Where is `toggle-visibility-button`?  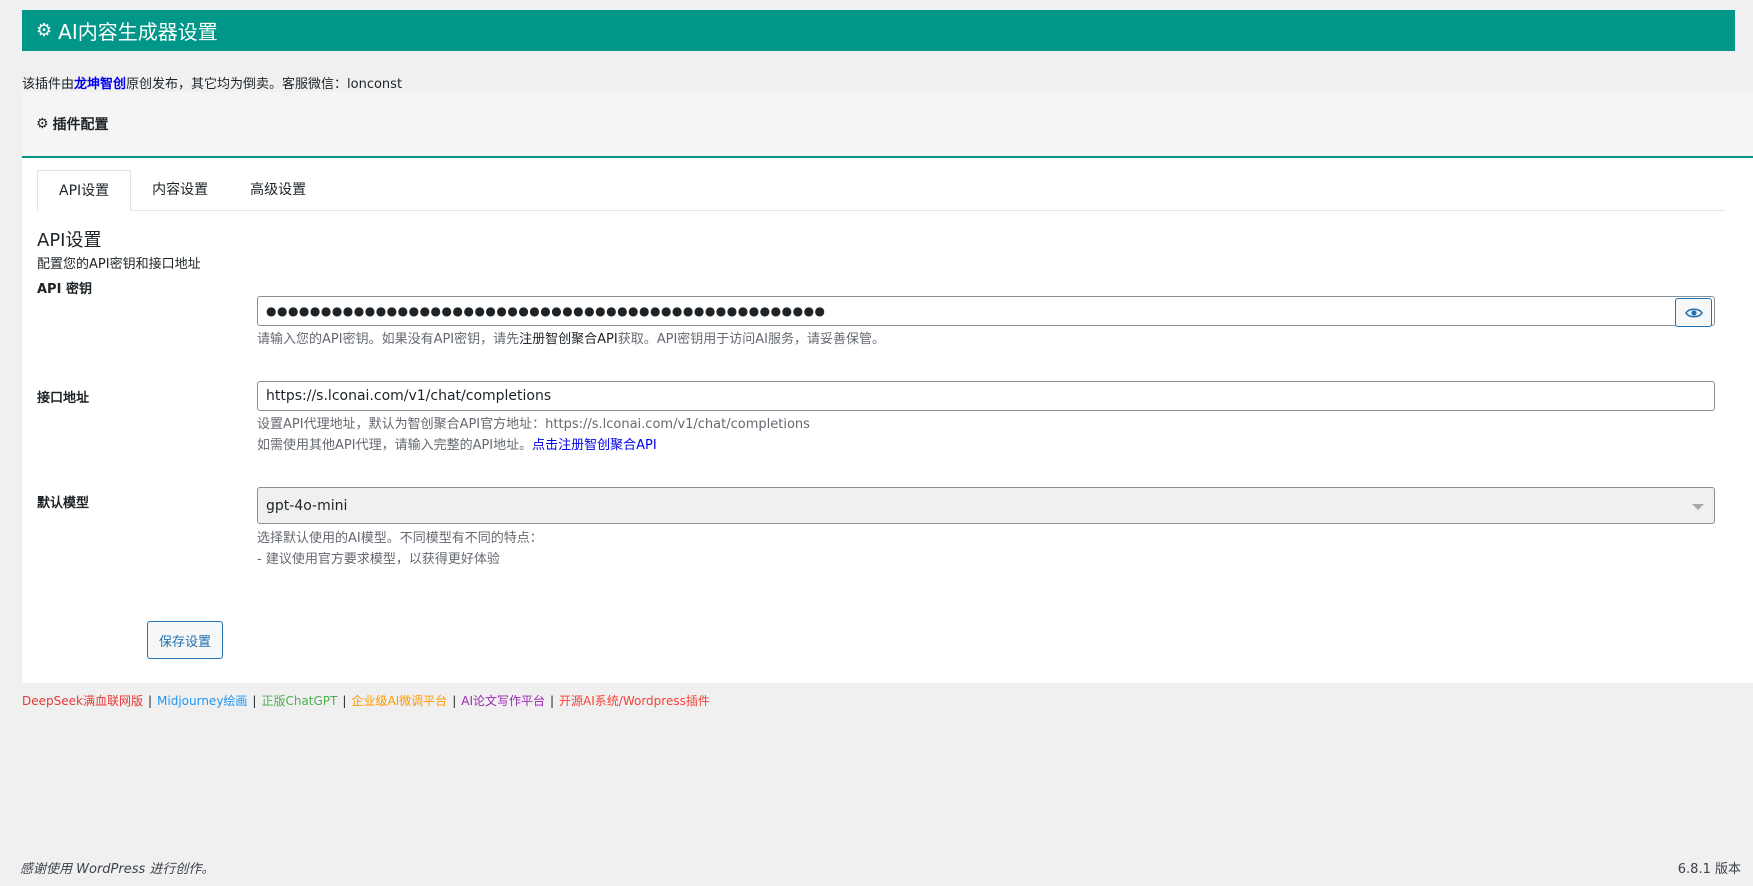 toggle-visibility-button is located at coordinates (1693, 312).